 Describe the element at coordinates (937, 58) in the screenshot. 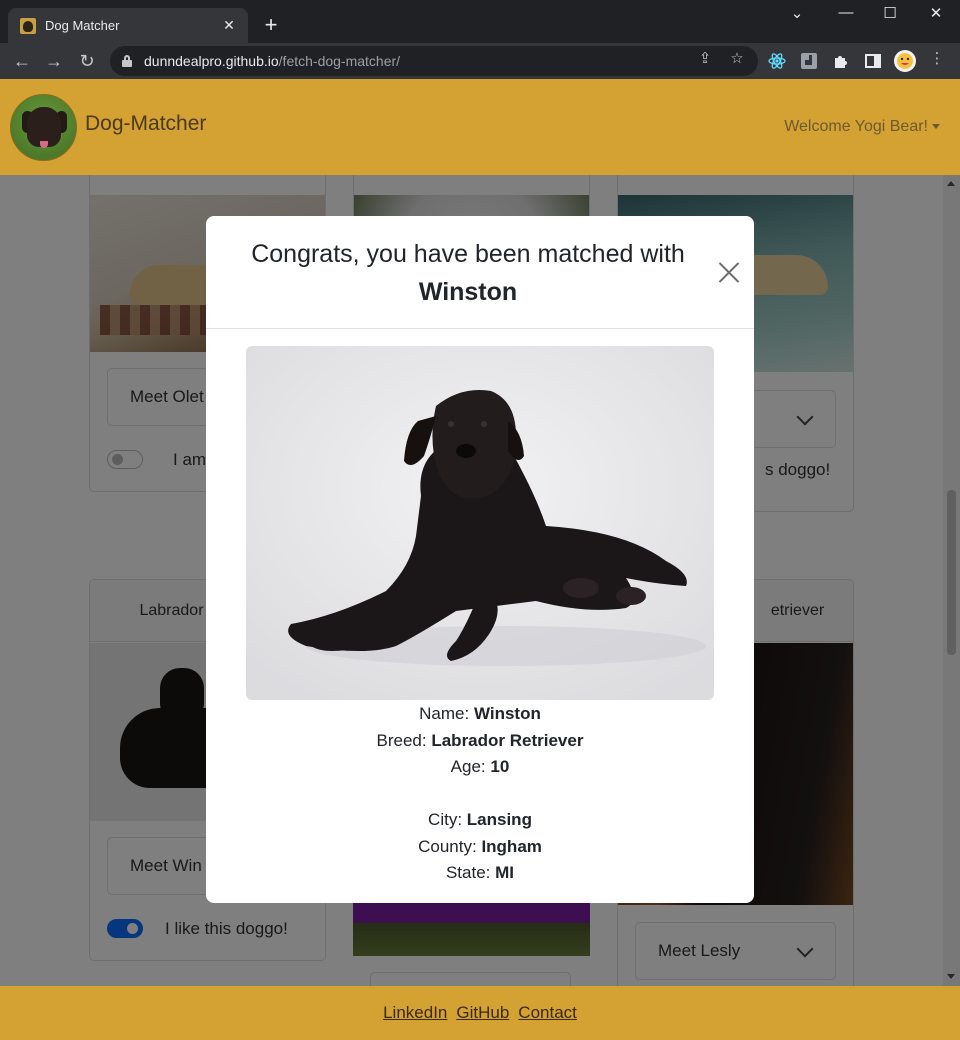

I see `browser-menu-icon: ⋮` at that location.